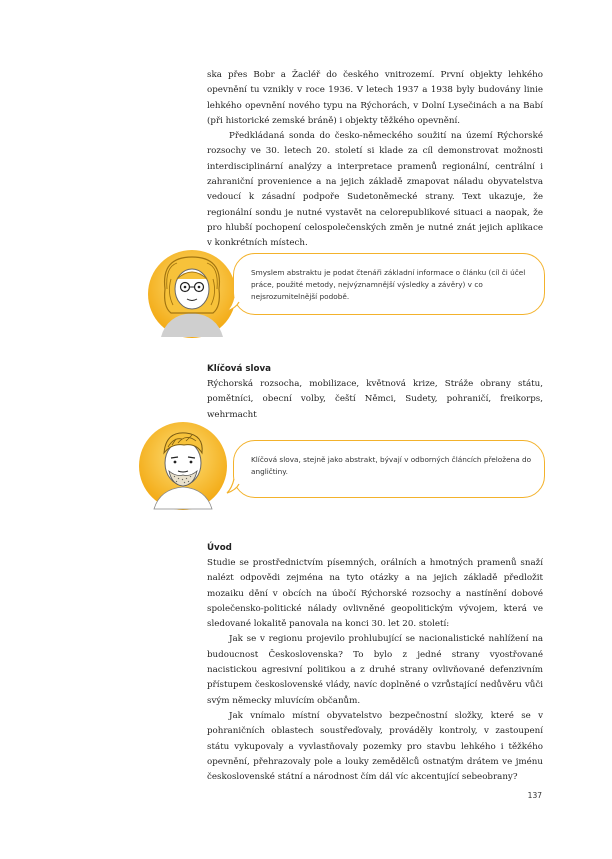  Describe the element at coordinates (534, 795) in the screenshot. I see `page-number: 137` at that location.